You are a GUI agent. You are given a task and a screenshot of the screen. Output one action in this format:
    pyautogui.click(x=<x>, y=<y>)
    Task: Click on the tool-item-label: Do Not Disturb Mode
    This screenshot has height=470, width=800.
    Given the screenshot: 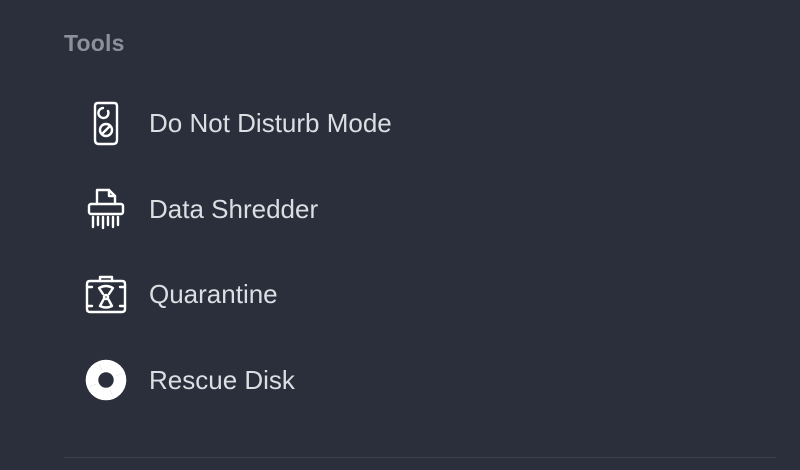 What is the action you would take?
    pyautogui.click(x=270, y=122)
    